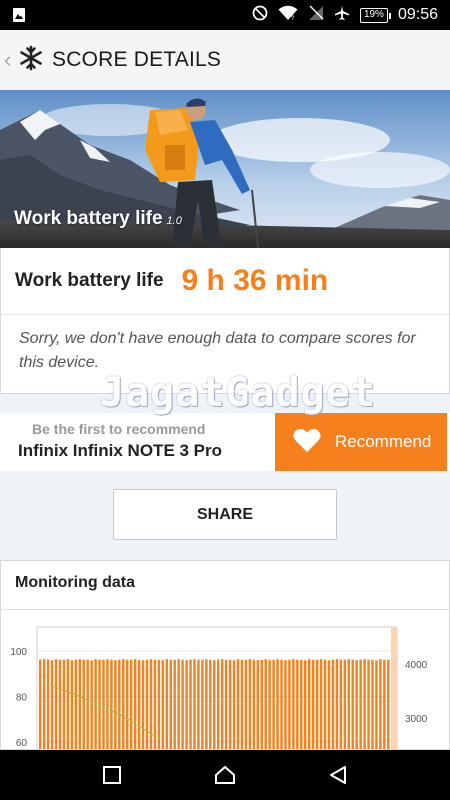  Describe the element at coordinates (10, 60) in the screenshot. I see `back-chevron-icon: ‹` at that location.